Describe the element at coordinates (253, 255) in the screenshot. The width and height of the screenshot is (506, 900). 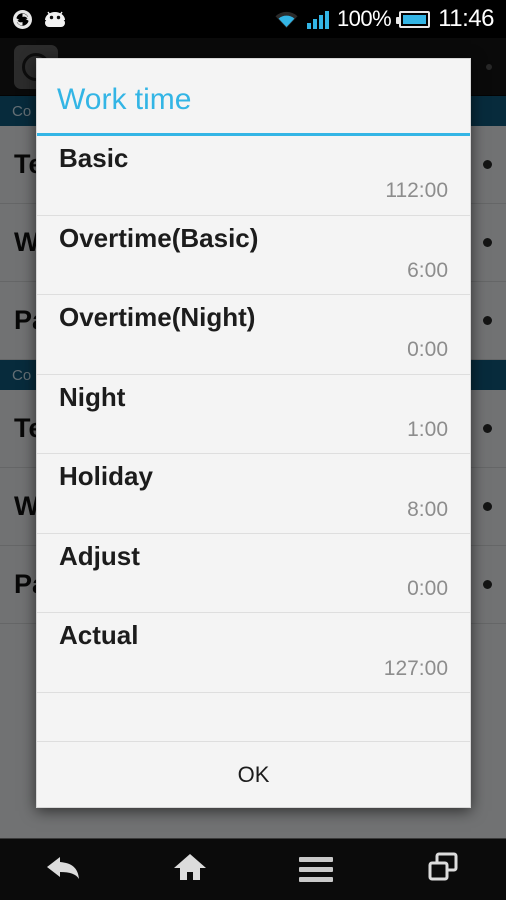
I see `work-time-row: Overtime(Basic) 6:00` at that location.